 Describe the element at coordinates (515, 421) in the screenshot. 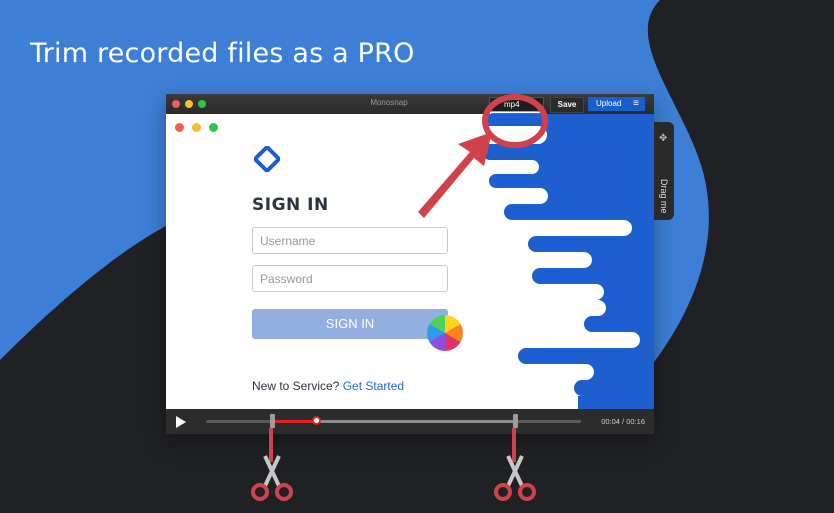

I see `trim-end-handle` at that location.